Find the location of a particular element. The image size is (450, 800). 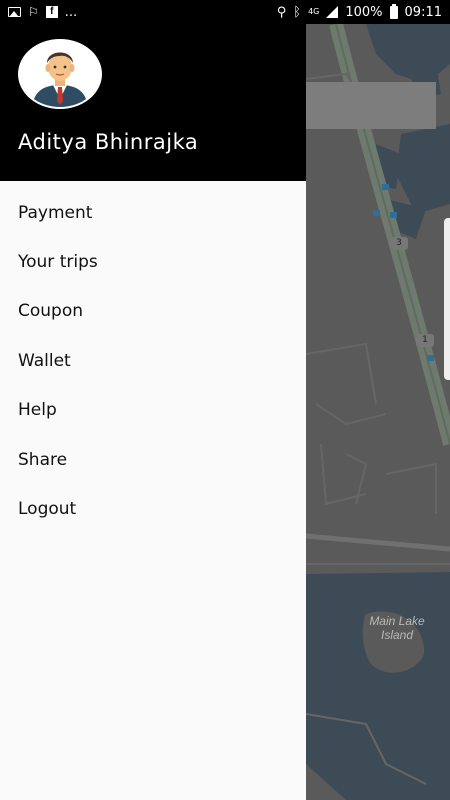

drawer-header: Aditya Bhinrajka is located at coordinates (153, 102).